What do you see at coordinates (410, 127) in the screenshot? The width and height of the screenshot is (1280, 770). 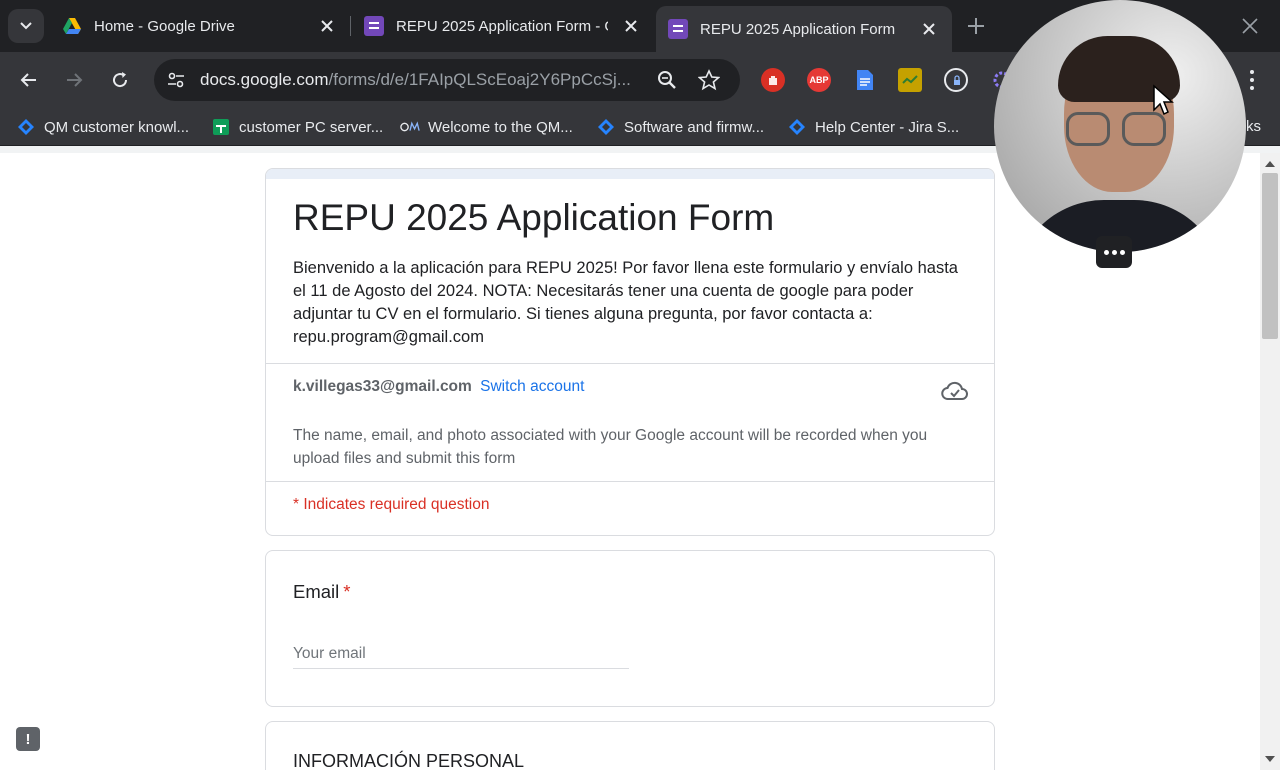 I see `qm-logo-icon` at bounding box center [410, 127].